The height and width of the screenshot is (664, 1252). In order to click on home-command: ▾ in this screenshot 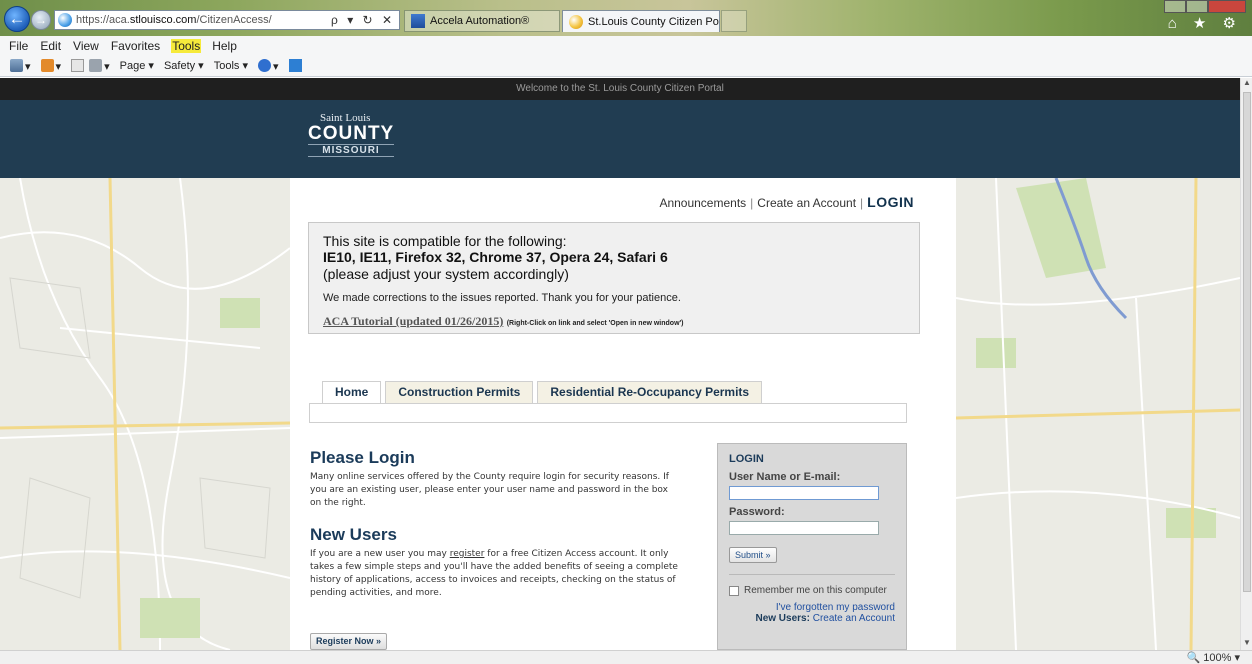, I will do `click(20, 65)`.